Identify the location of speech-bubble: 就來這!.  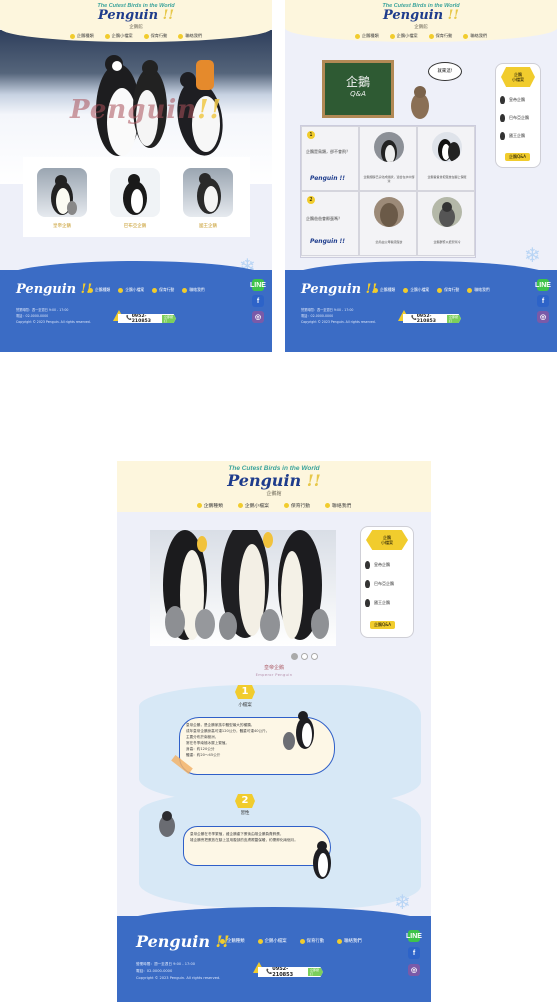
(445, 71).